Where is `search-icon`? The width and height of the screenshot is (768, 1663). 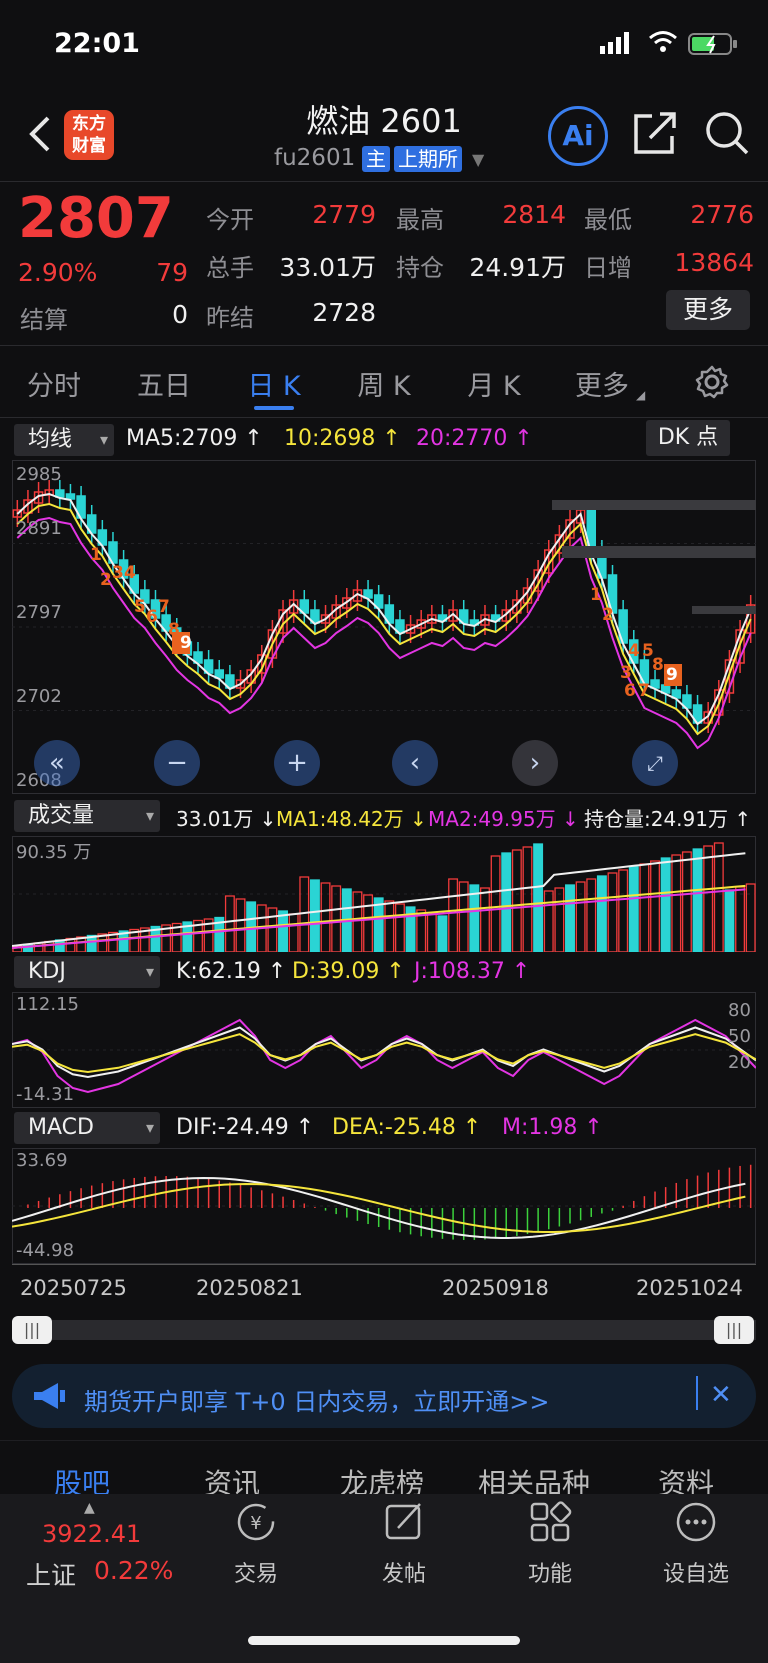
search-icon is located at coordinates (727, 135).